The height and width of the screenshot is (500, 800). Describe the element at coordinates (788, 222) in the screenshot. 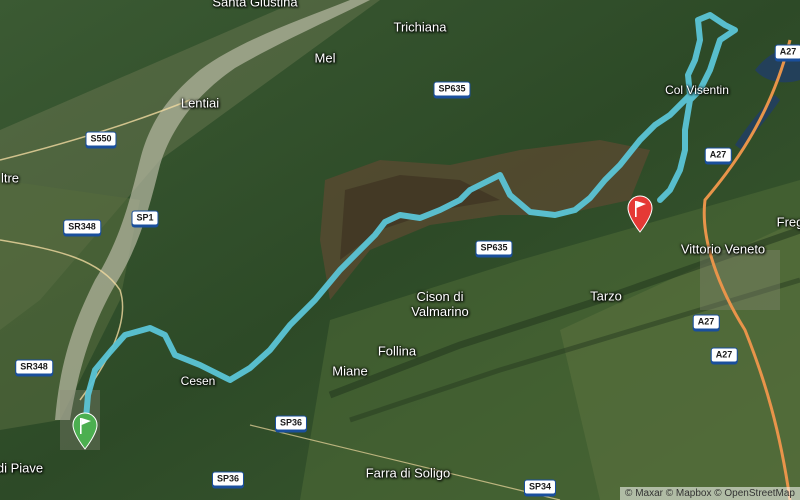

I see `place-label-freg: Freg` at that location.